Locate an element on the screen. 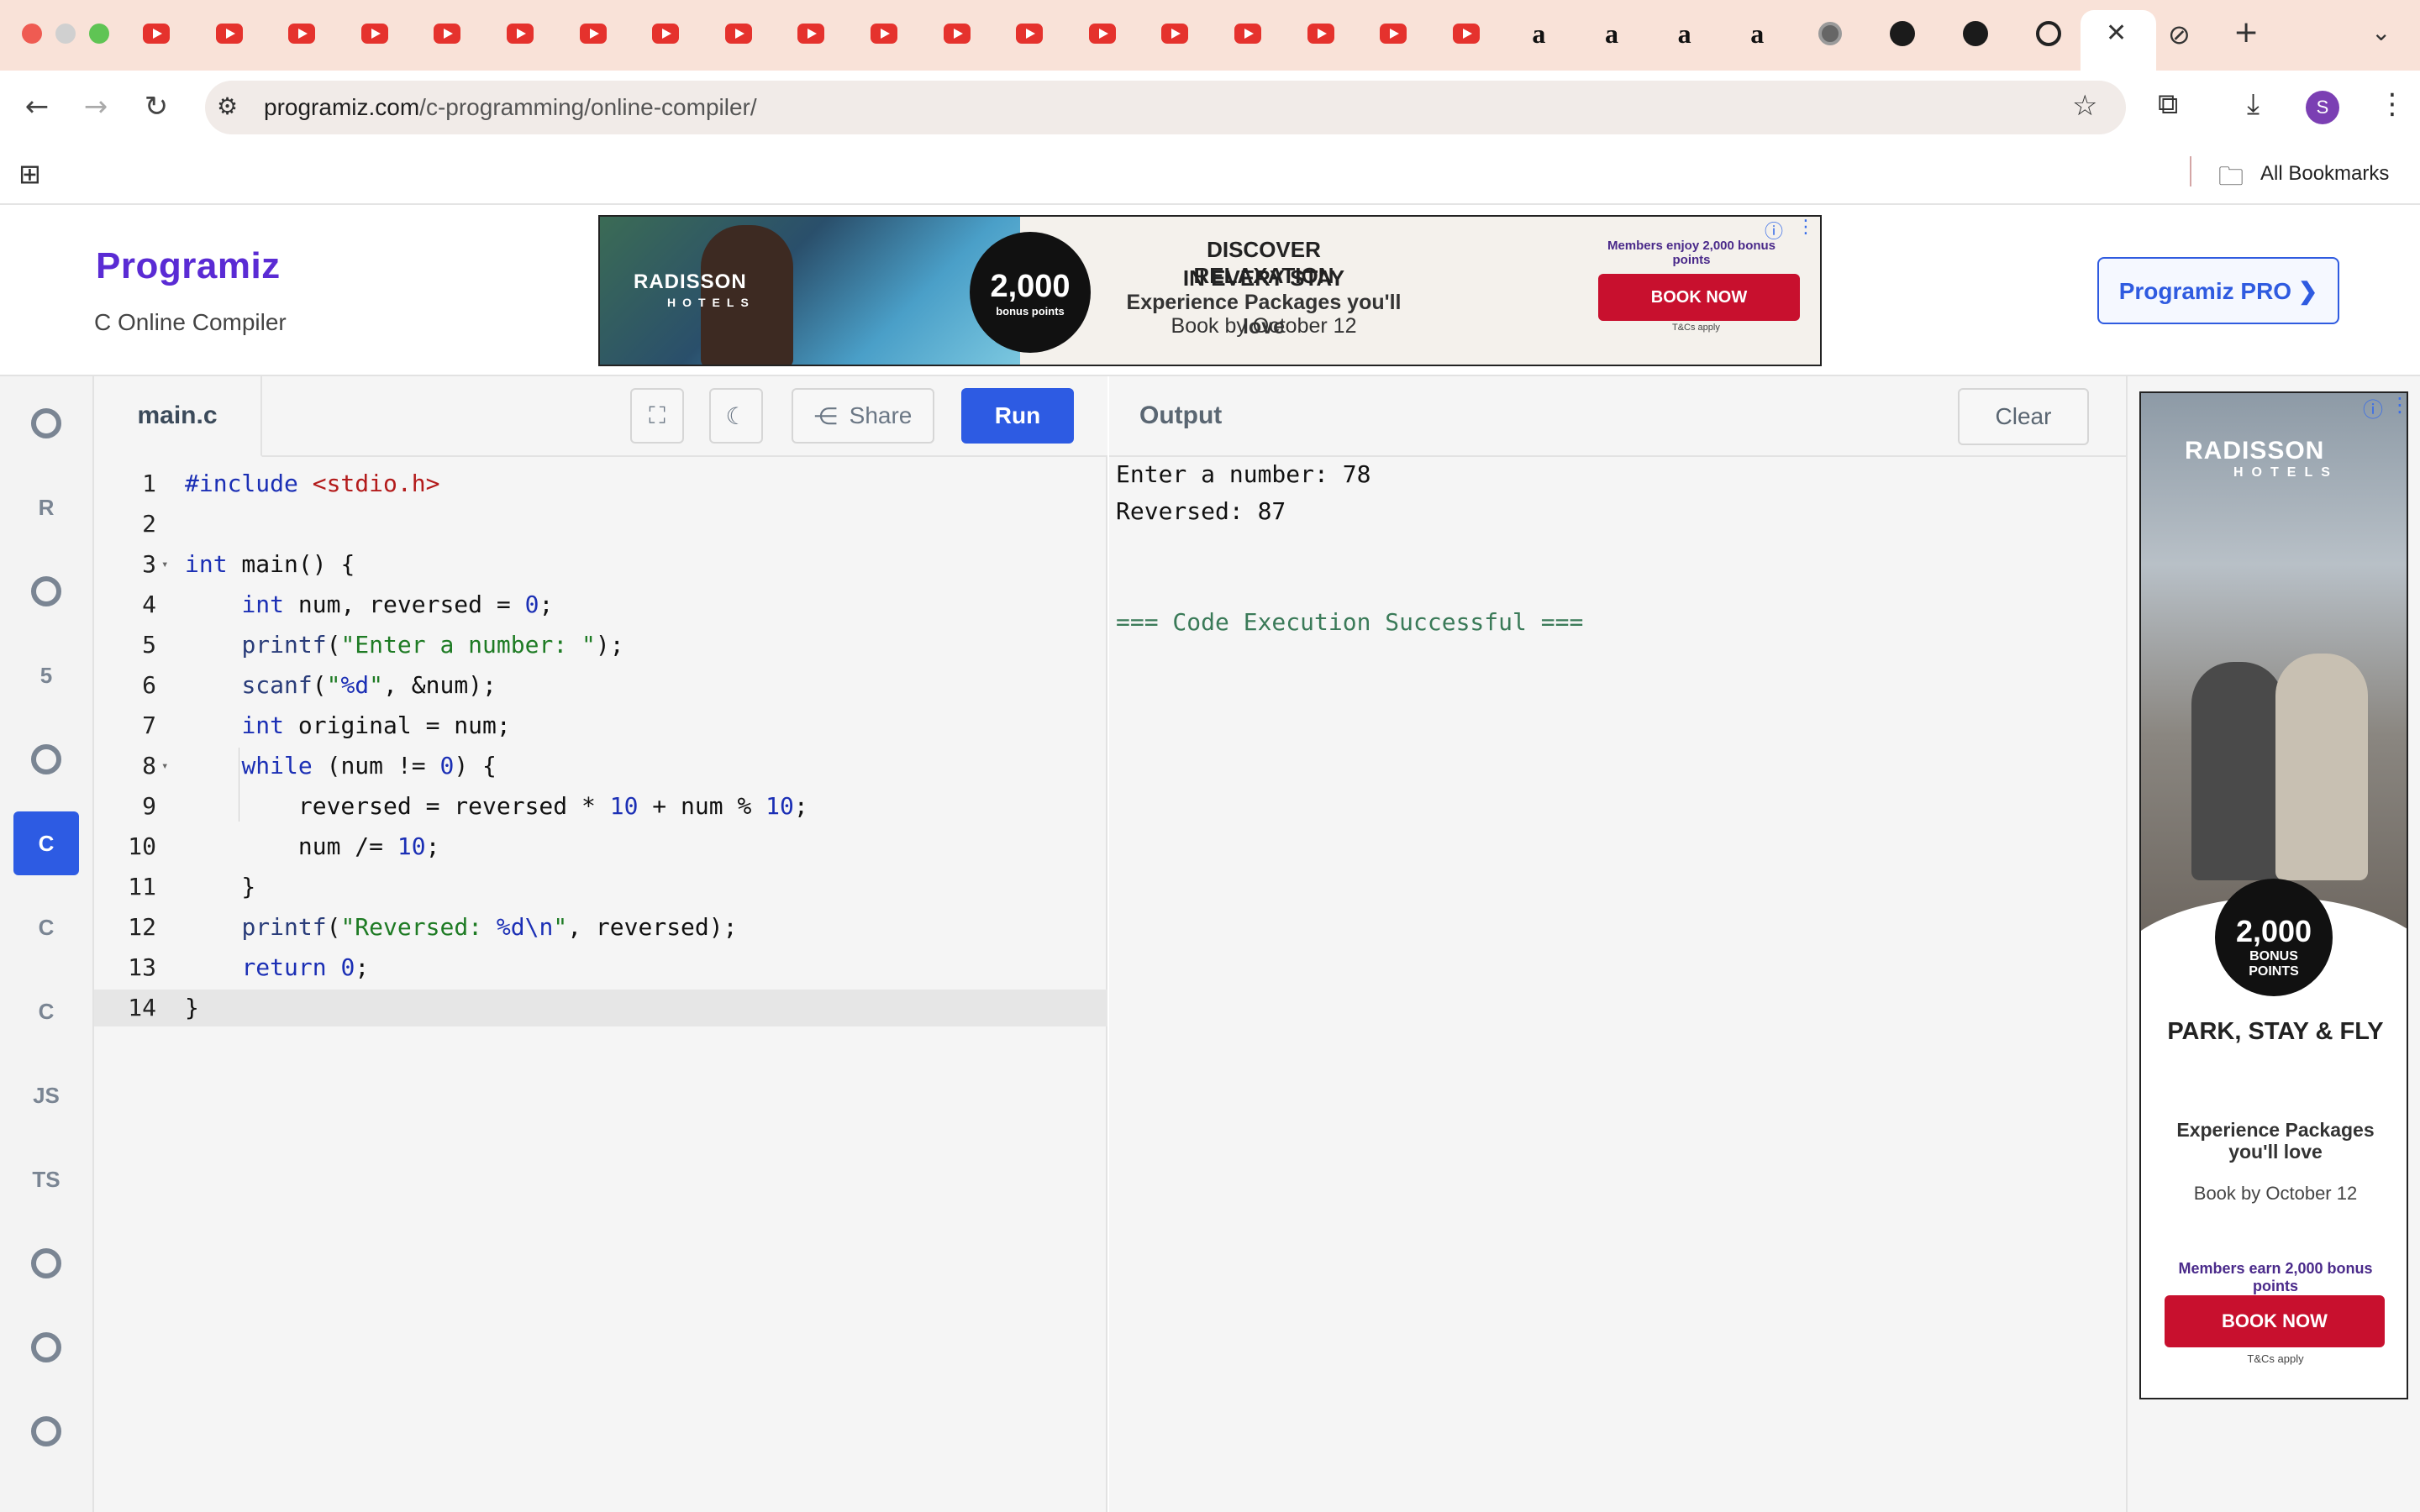 The image size is (2420, 1512). rail-item-swift is located at coordinates (46, 1347).